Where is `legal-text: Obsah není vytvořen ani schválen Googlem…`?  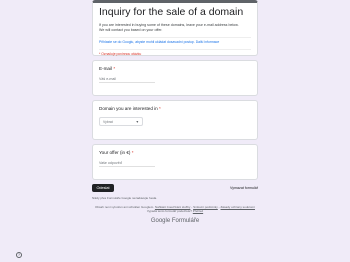 legal-text: Obsah není vytvořen ani schválen Googlem… is located at coordinates (175, 209).